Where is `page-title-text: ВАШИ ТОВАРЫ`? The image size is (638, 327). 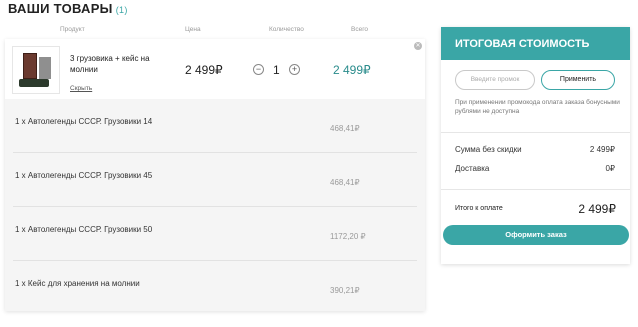
page-title-text: ВАШИ ТОВАРЫ is located at coordinates (60, 8).